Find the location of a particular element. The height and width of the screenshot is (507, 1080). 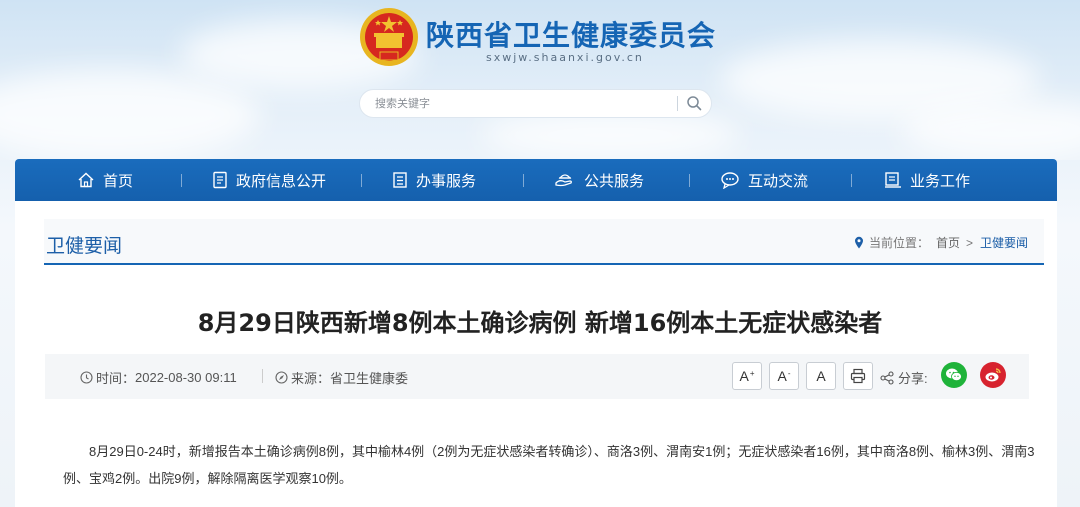

breadcrumb: 当前位置： 首页 > 卫健要闻 is located at coordinates (941, 242).